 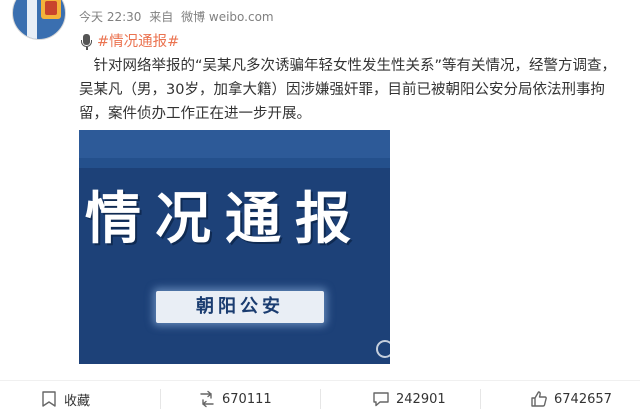 I want to click on avatar, so click(x=39, y=20).